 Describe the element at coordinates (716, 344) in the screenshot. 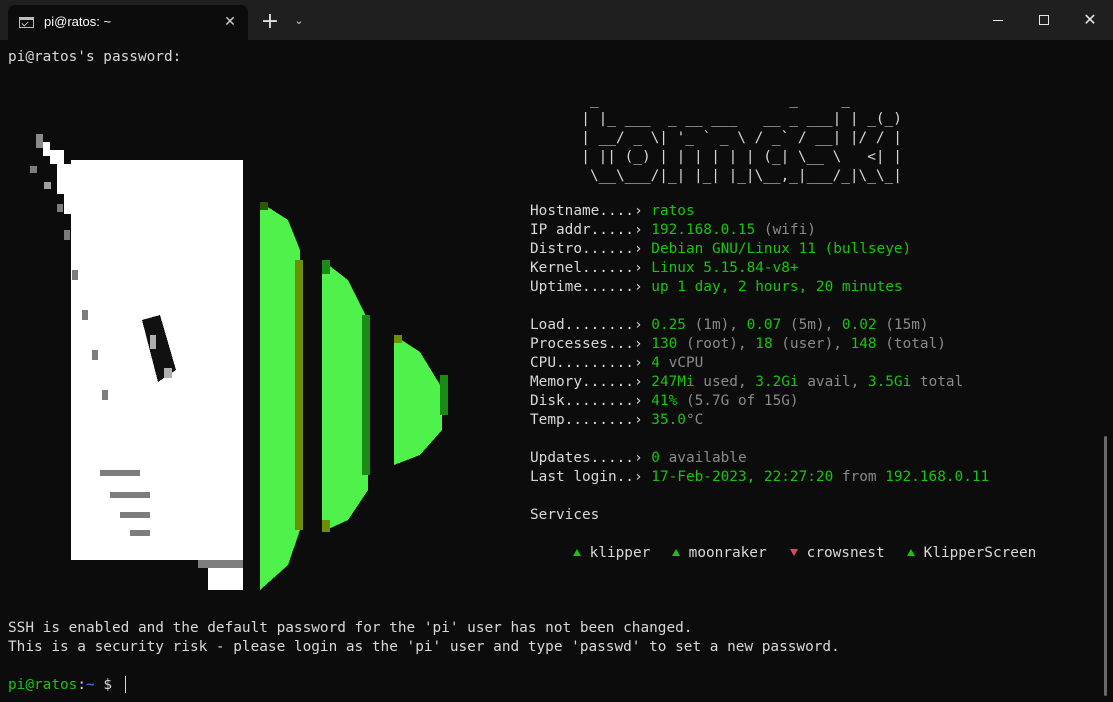

I see `info-value: (root),` at that location.